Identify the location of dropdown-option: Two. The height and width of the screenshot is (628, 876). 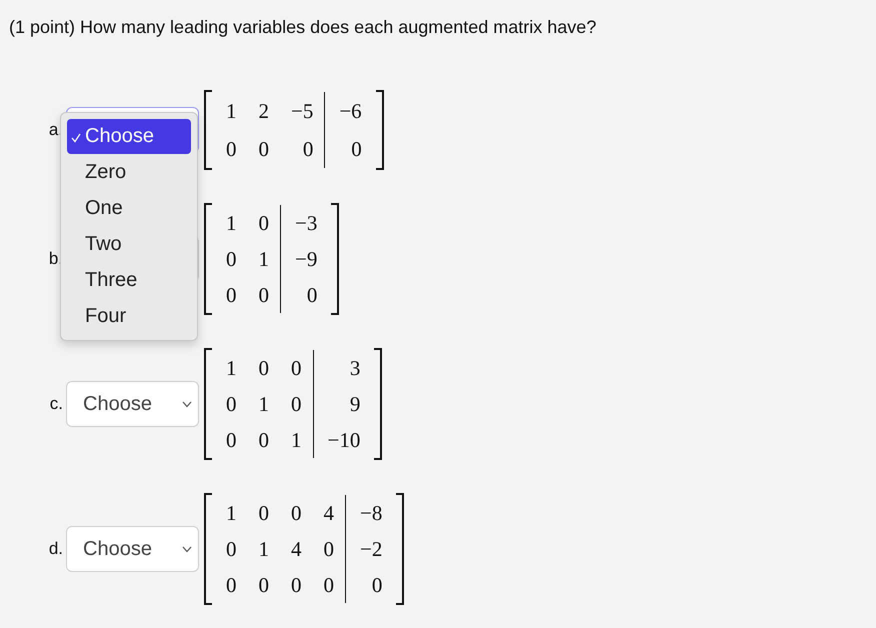
(129, 244).